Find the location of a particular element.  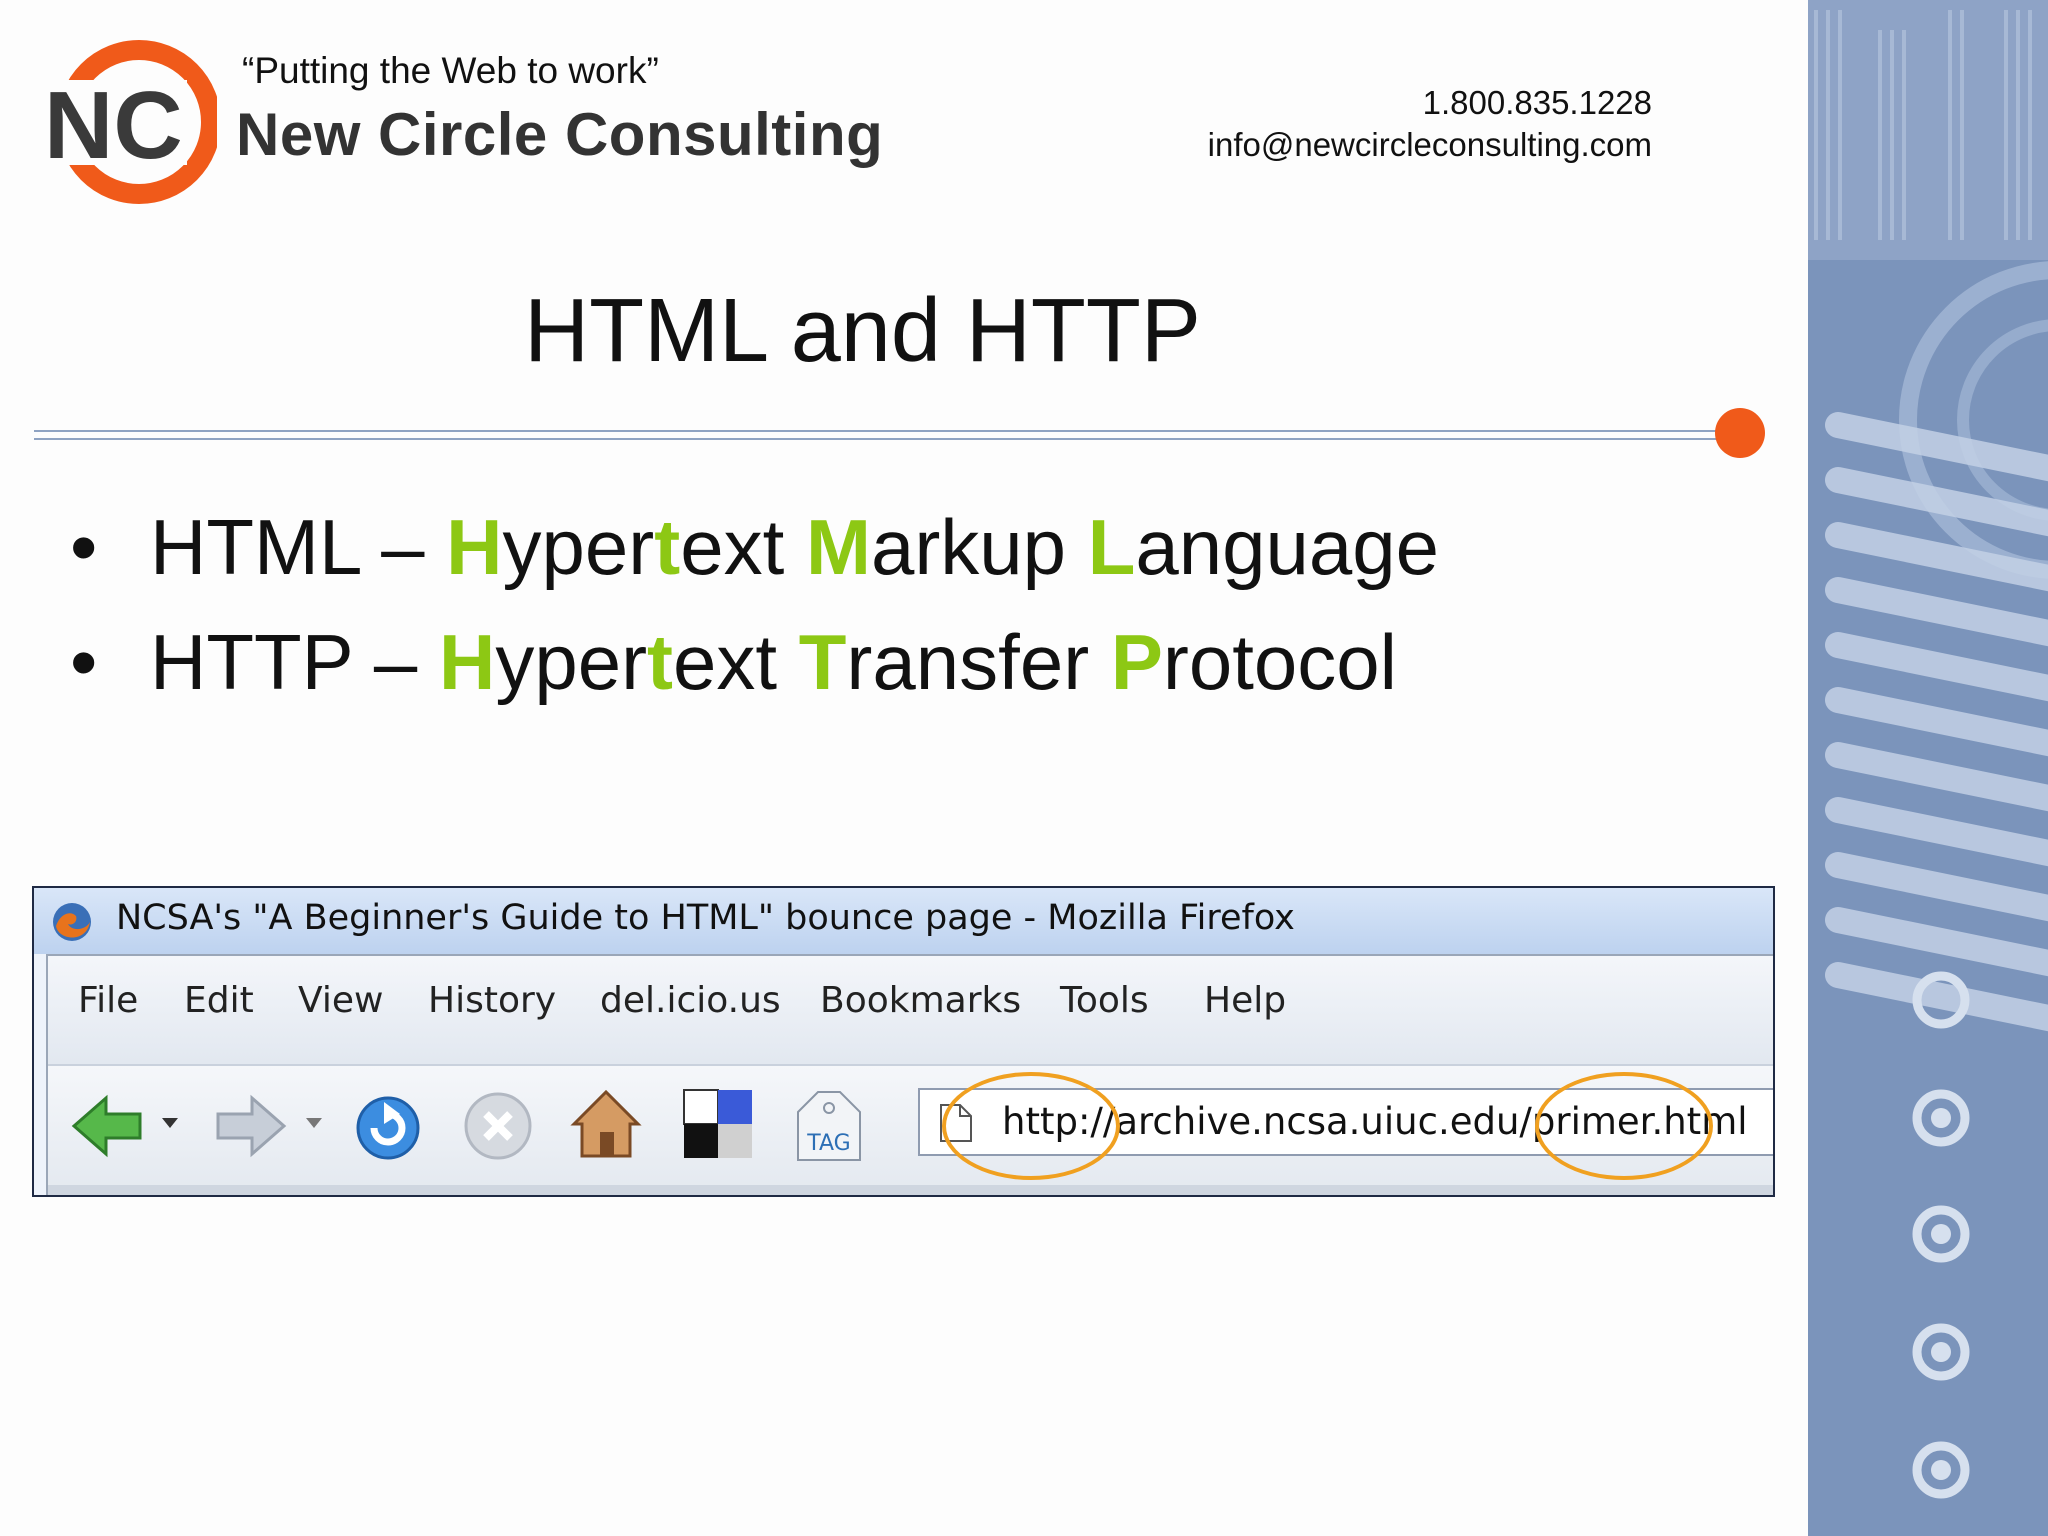

bullet-text: HTTP – Hypertext Transfer Protocol is located at coordinates (774, 662).